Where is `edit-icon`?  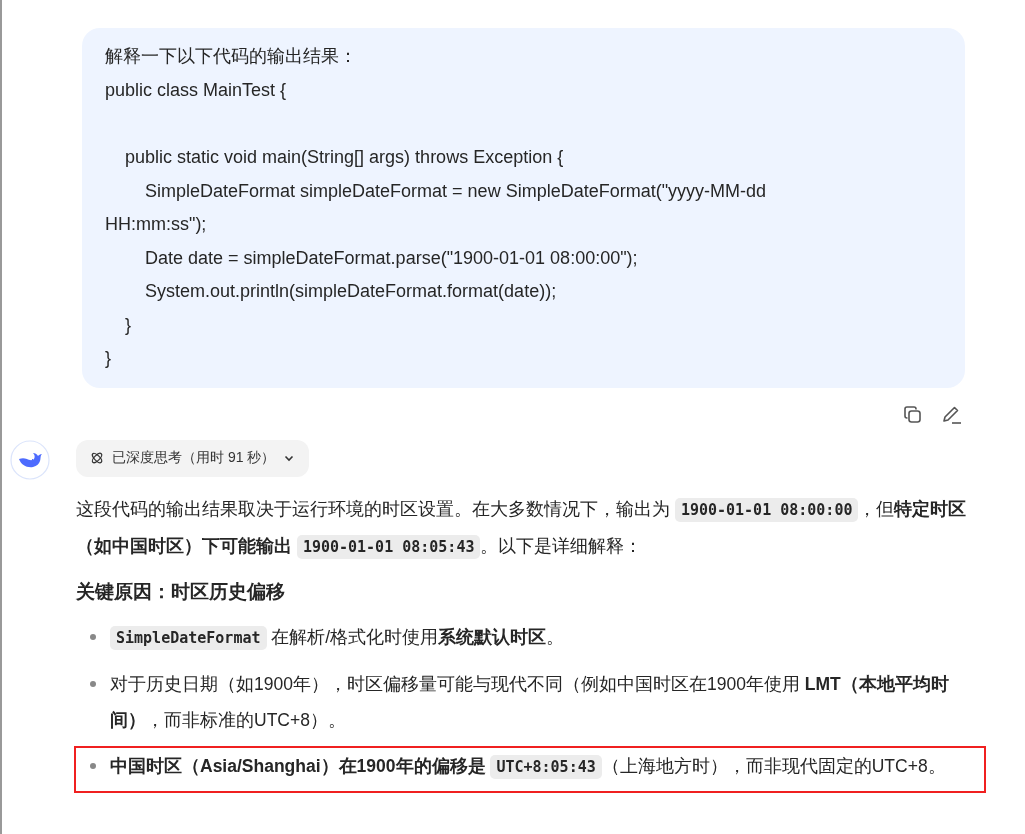
edit-icon is located at coordinates (952, 414).